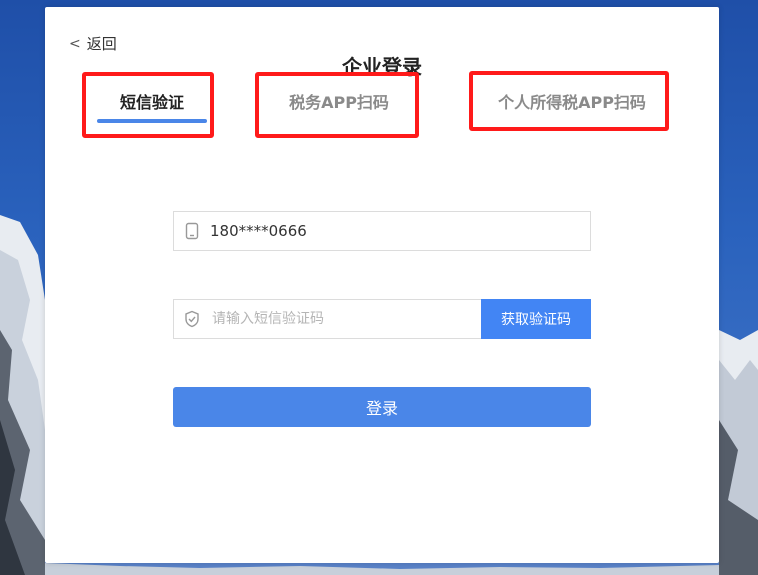 This screenshot has width=758, height=575. I want to click on login-button: 登录, so click(382, 407).